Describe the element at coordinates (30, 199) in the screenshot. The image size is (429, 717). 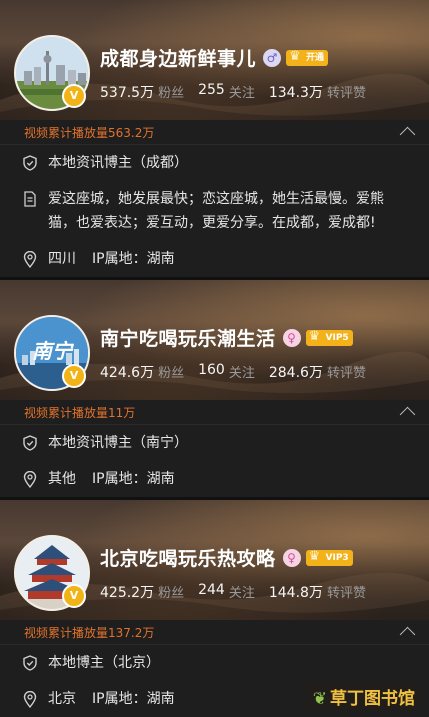
I see `document-icon` at that location.